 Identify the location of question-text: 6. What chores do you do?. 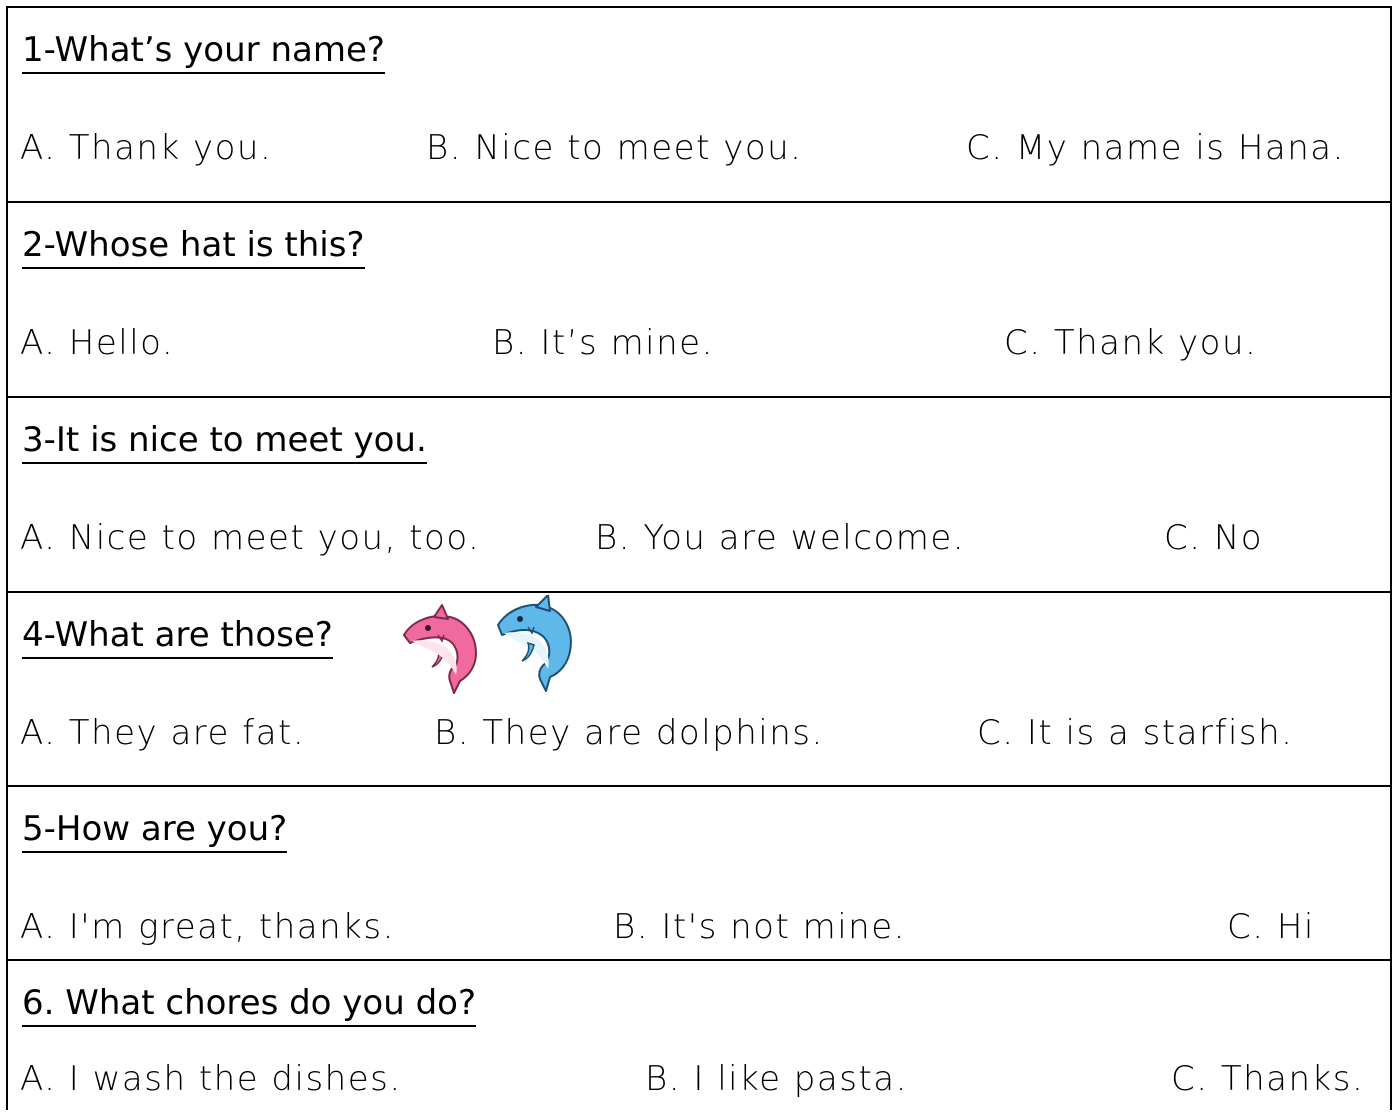
(249, 1005).